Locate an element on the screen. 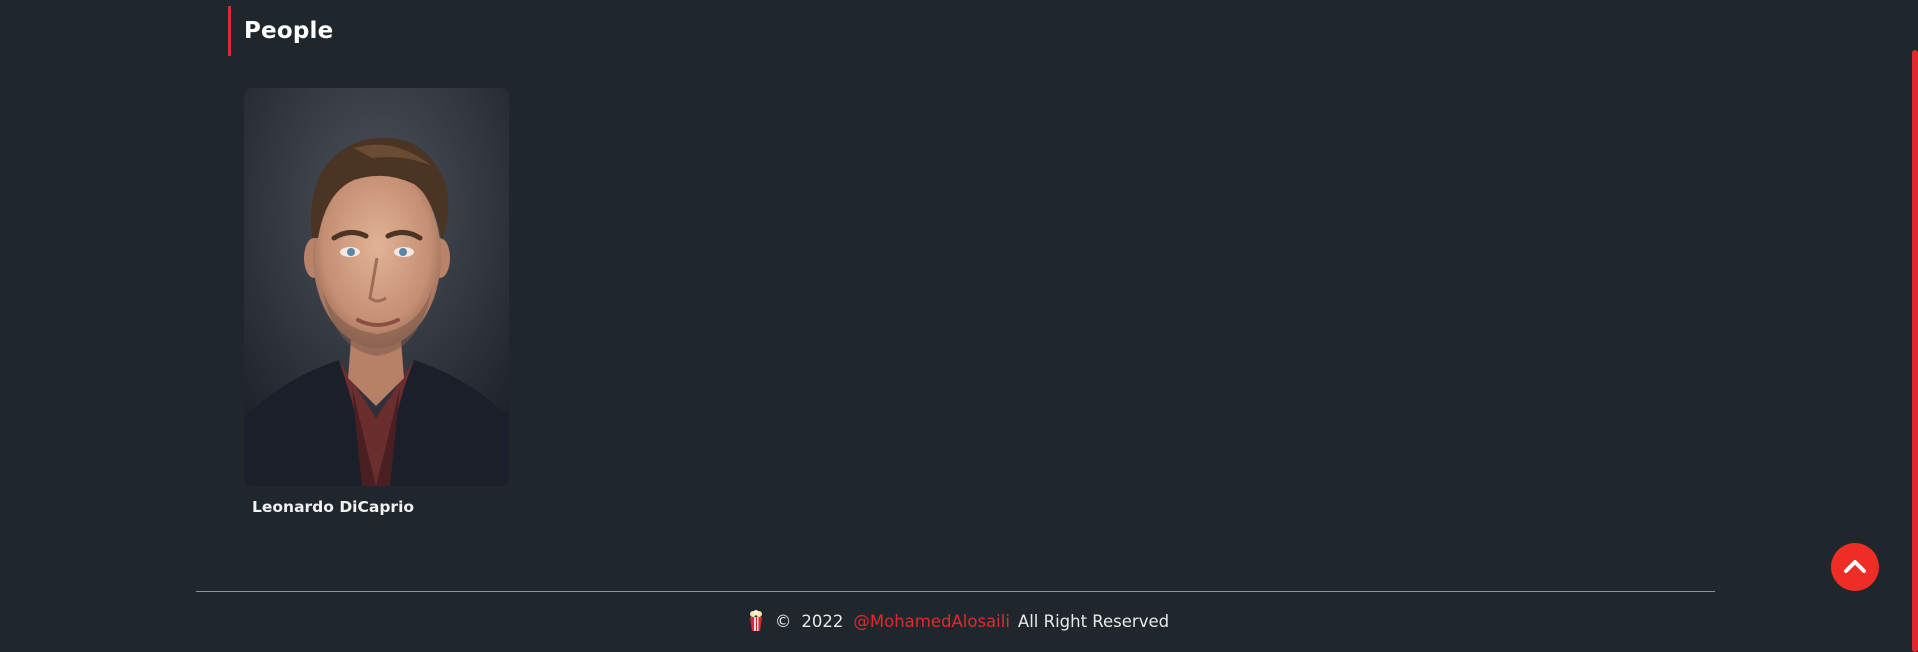 This screenshot has width=1918, height=652. person-photo is located at coordinates (376, 287).